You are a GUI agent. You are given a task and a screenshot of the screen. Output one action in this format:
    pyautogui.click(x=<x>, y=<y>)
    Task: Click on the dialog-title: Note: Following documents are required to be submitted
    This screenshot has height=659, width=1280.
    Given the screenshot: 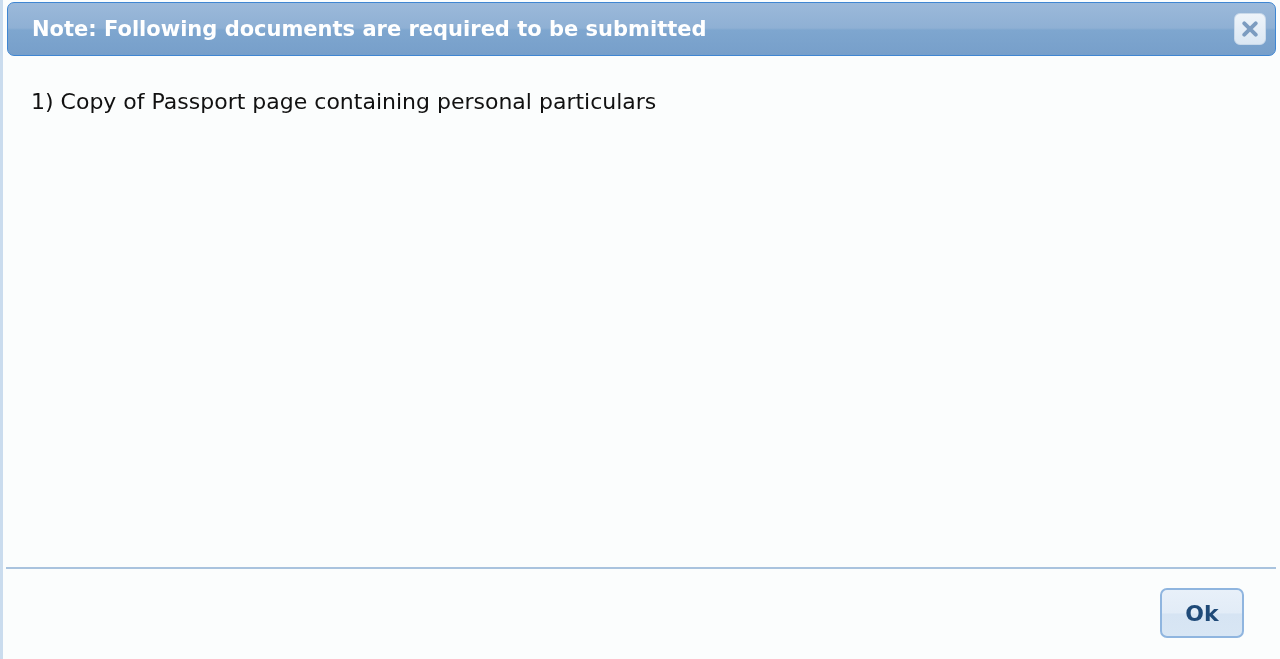 What is the action you would take?
    pyautogui.click(x=369, y=29)
    